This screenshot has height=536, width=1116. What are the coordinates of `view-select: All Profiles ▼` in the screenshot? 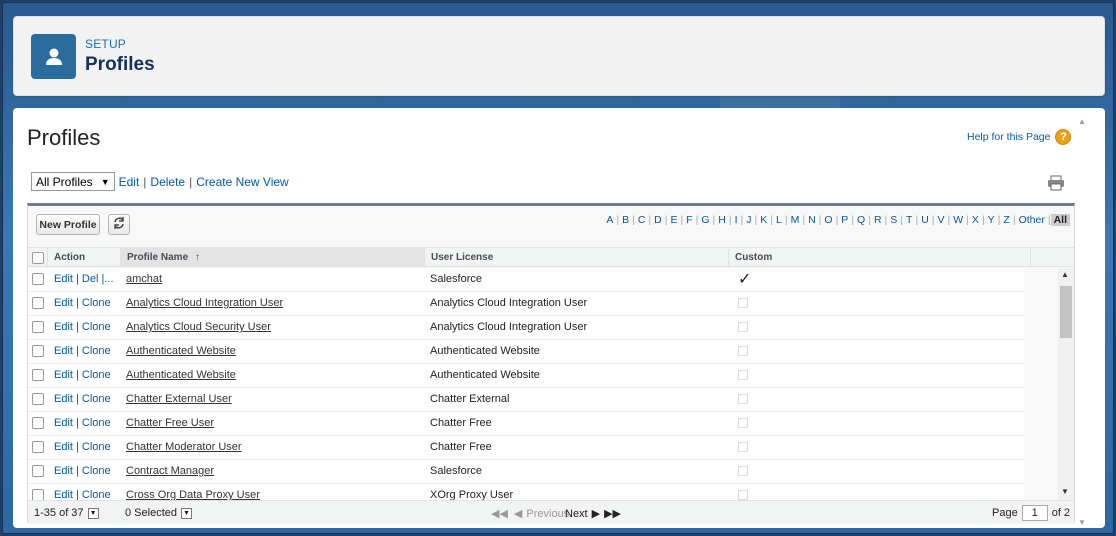 It's located at (73, 181).